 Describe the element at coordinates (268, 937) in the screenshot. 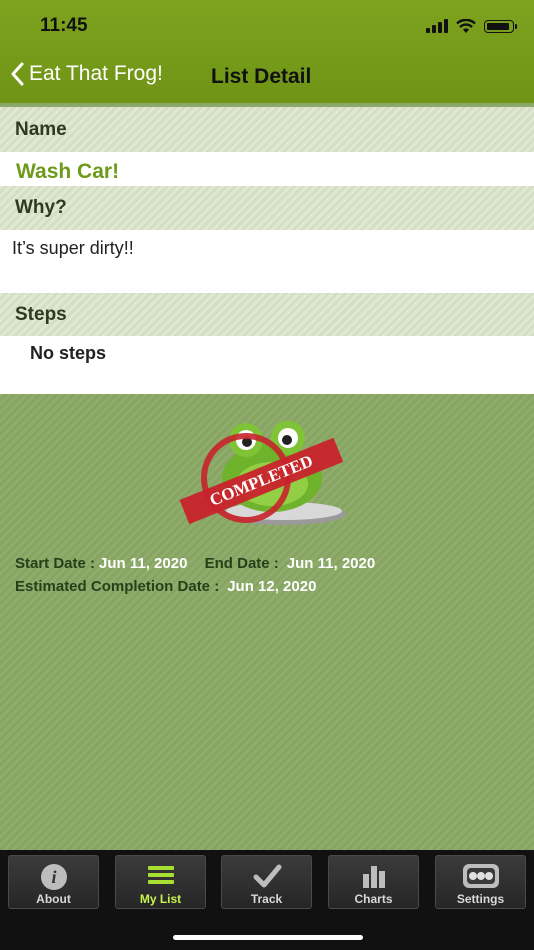

I see `home-indicator` at that location.